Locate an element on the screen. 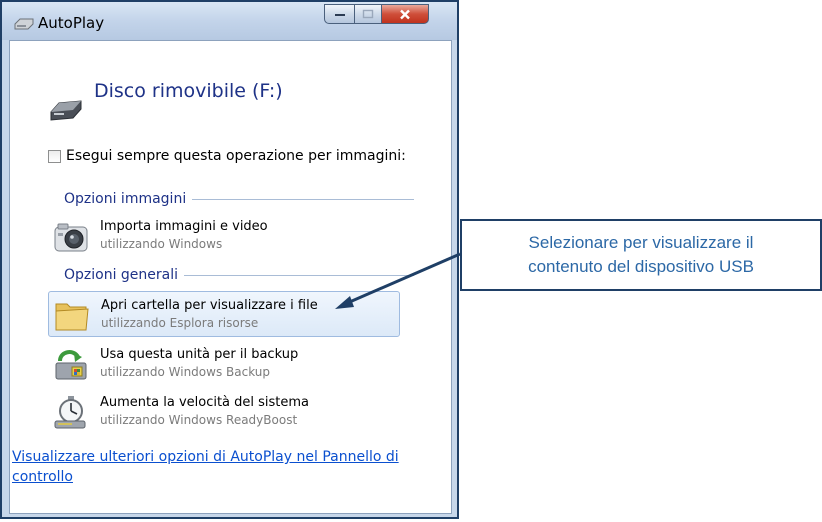 The width and height of the screenshot is (822, 522). callout-line-1: Selezionare per visualizzare il is located at coordinates (641, 242).